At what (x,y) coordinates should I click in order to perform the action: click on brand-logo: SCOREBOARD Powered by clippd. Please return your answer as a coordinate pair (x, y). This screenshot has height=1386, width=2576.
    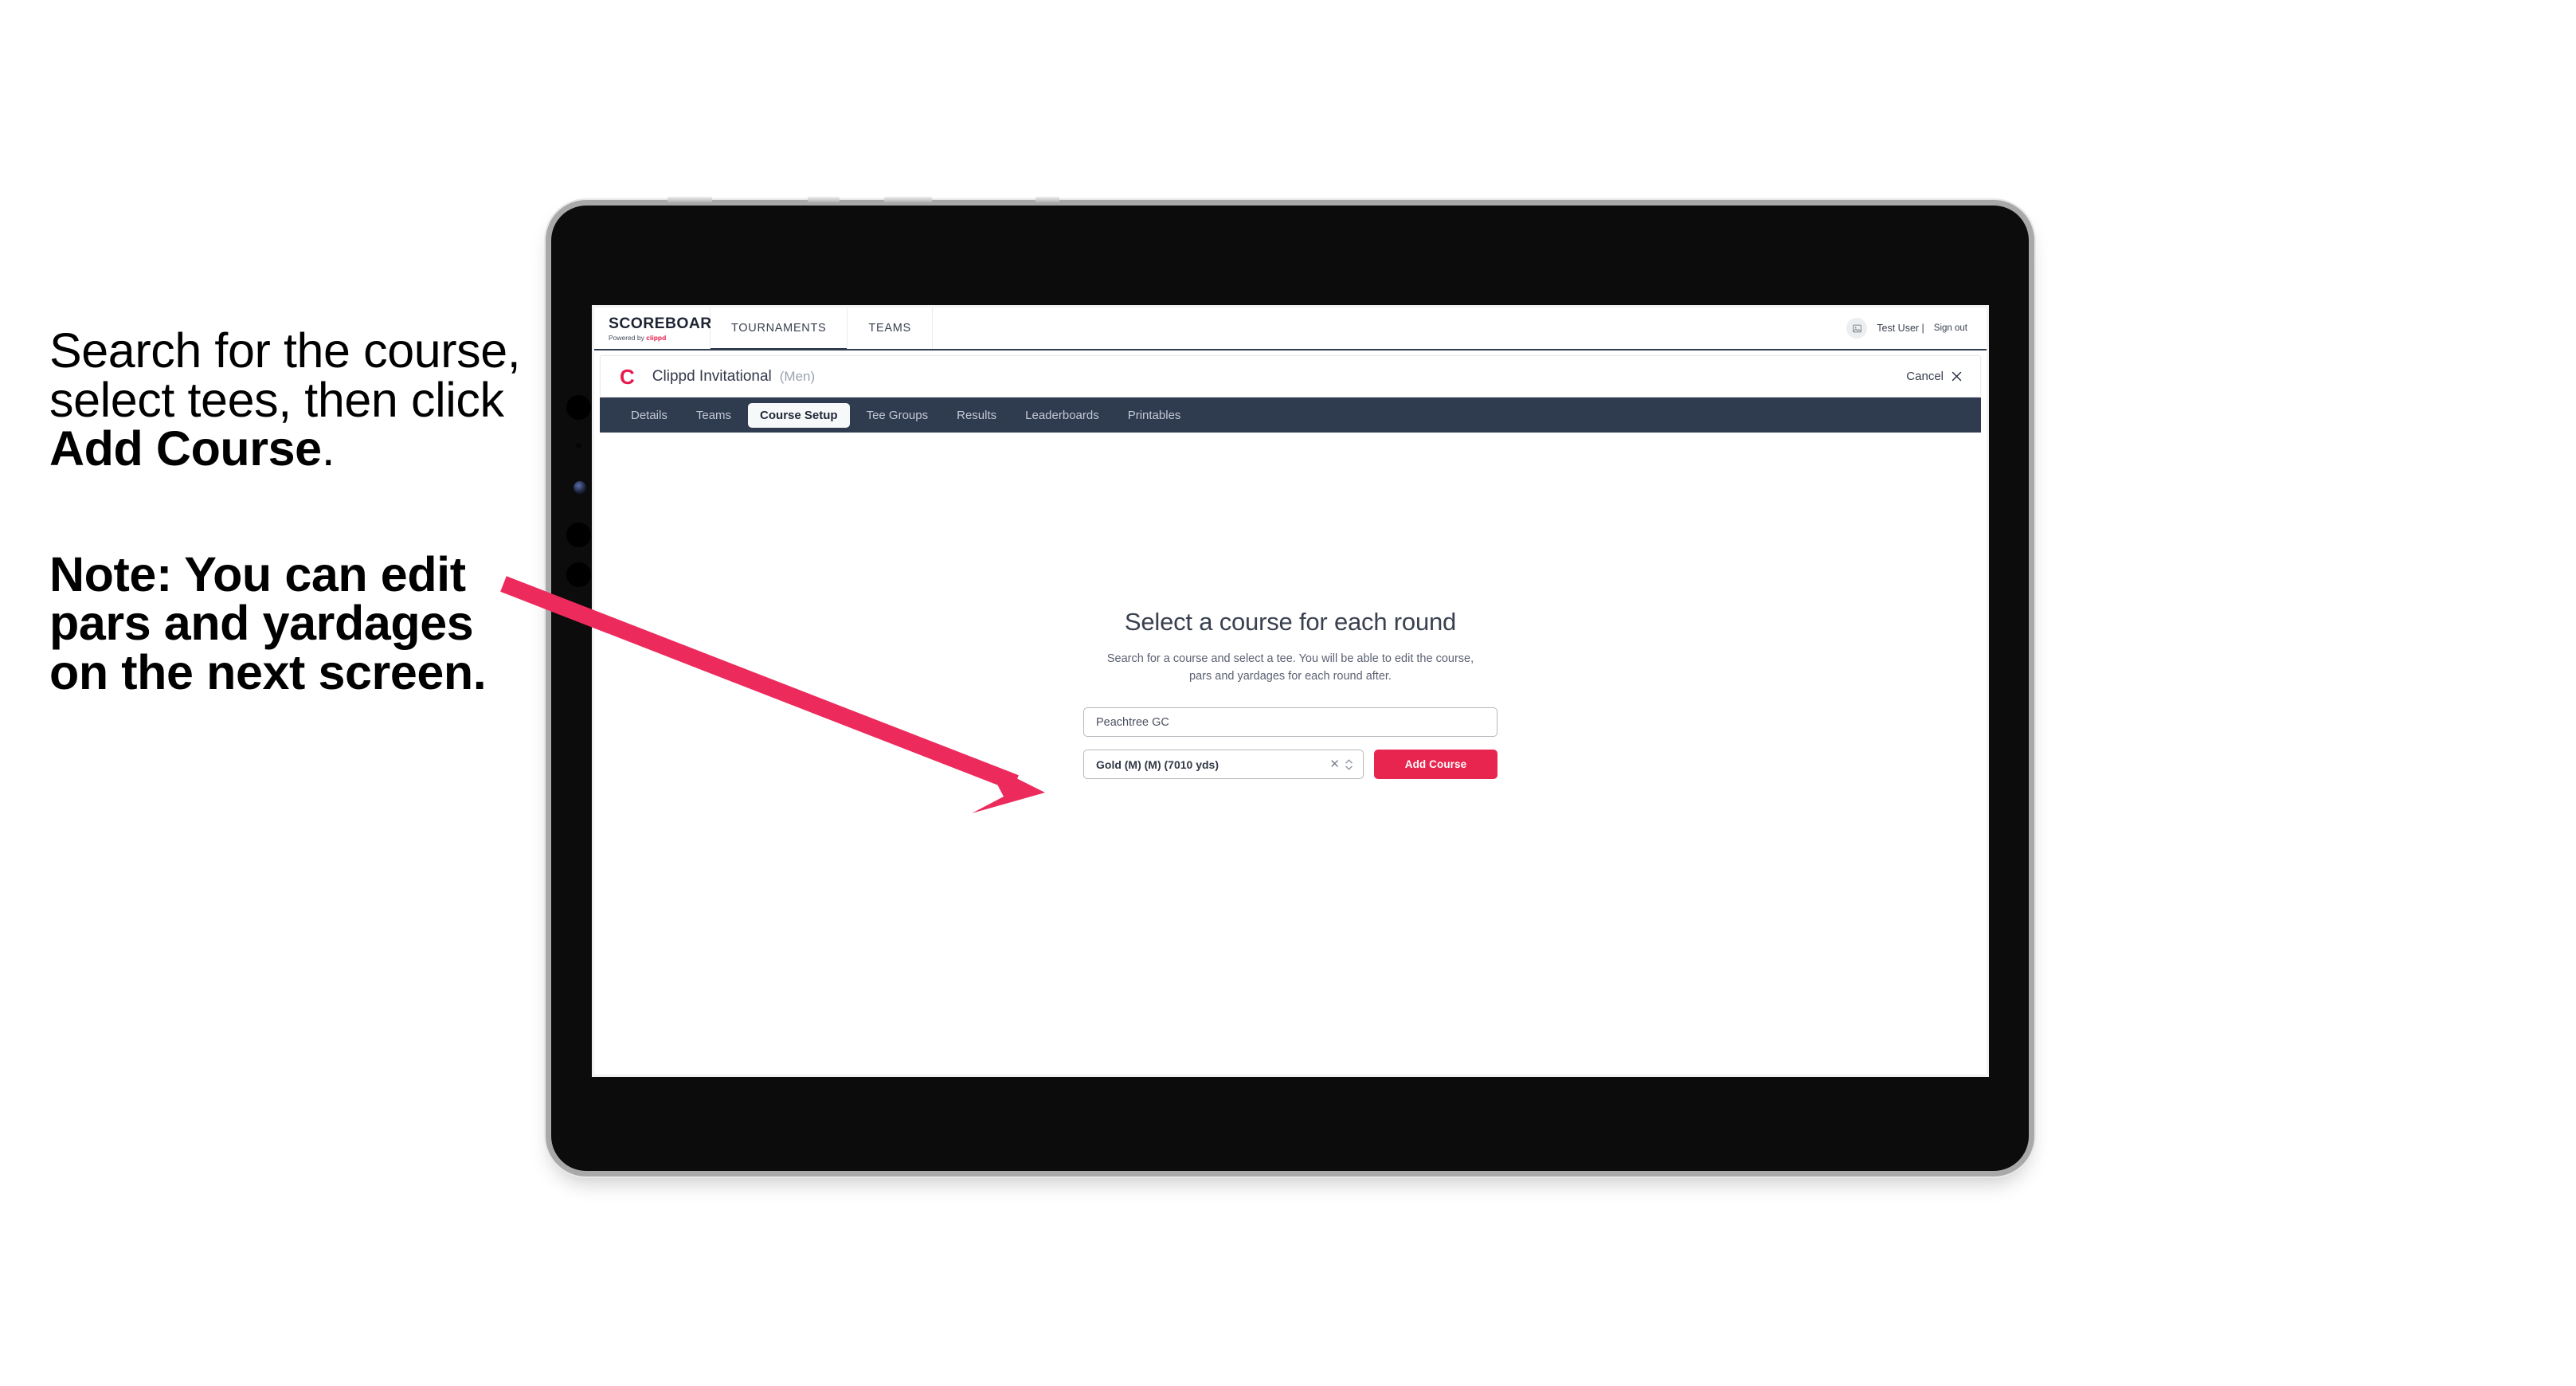
    Looking at the image, I should click on (659, 328).